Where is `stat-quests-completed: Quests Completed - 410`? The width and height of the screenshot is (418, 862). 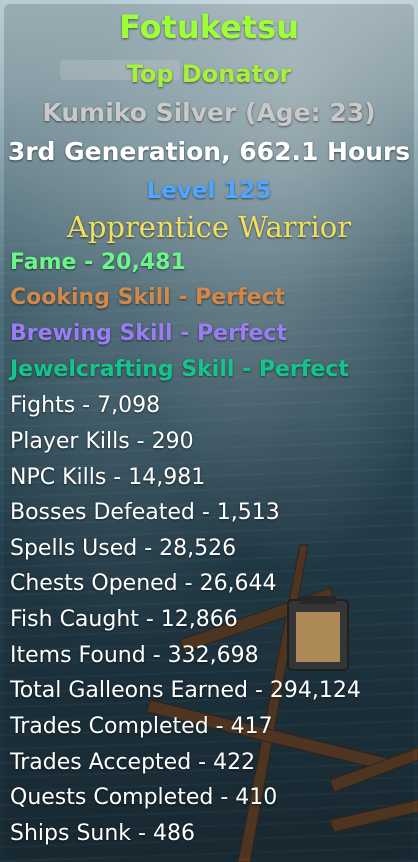
stat-quests-completed: Quests Completed - 410 is located at coordinates (144, 797).